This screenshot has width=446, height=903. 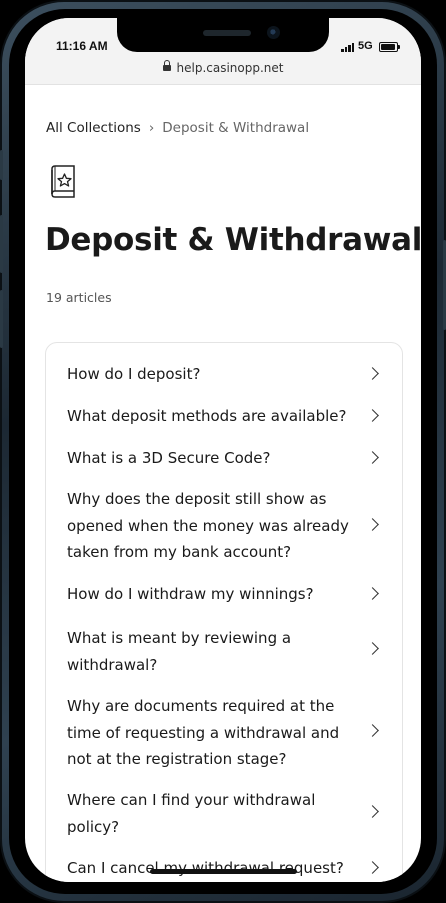 I want to click on lock-icon, so click(x=166, y=65).